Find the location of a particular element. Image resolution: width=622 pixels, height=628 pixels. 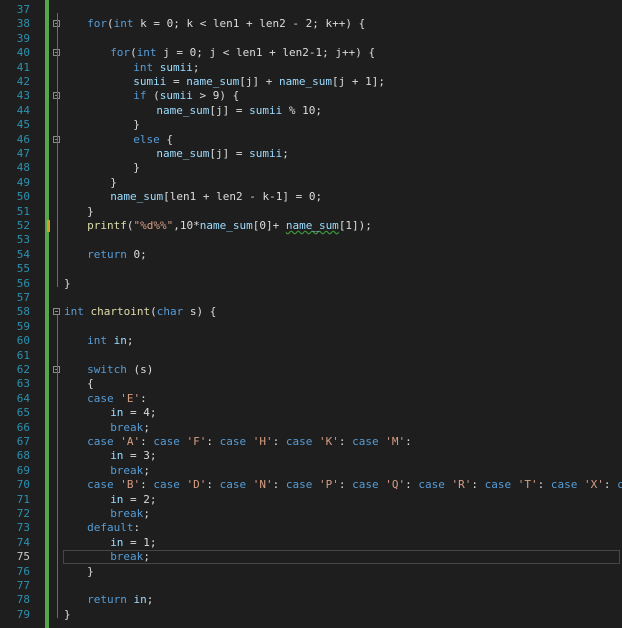

code-text: name_sum[j] = sumii % 10; is located at coordinates (239, 111).